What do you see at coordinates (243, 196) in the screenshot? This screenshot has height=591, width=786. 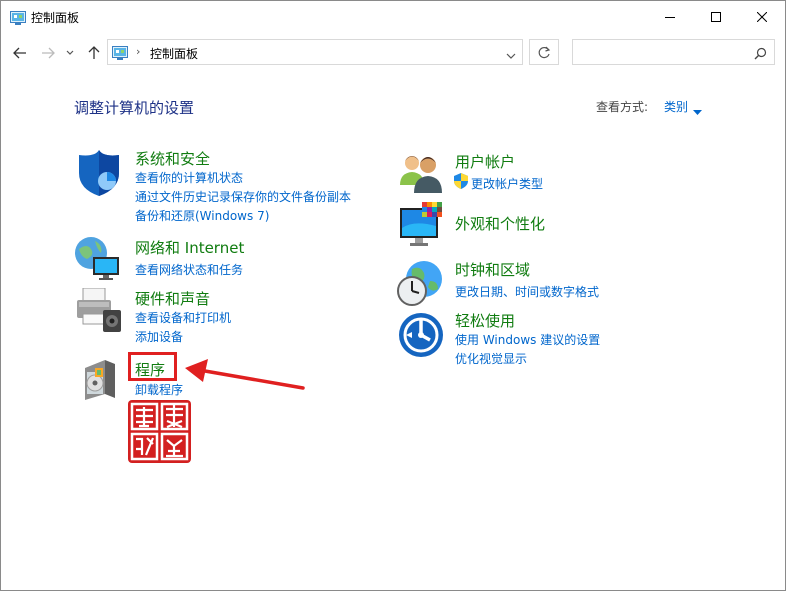 I see `link-file-history: 通过文件历史记录保存你的文件备份副本` at bounding box center [243, 196].